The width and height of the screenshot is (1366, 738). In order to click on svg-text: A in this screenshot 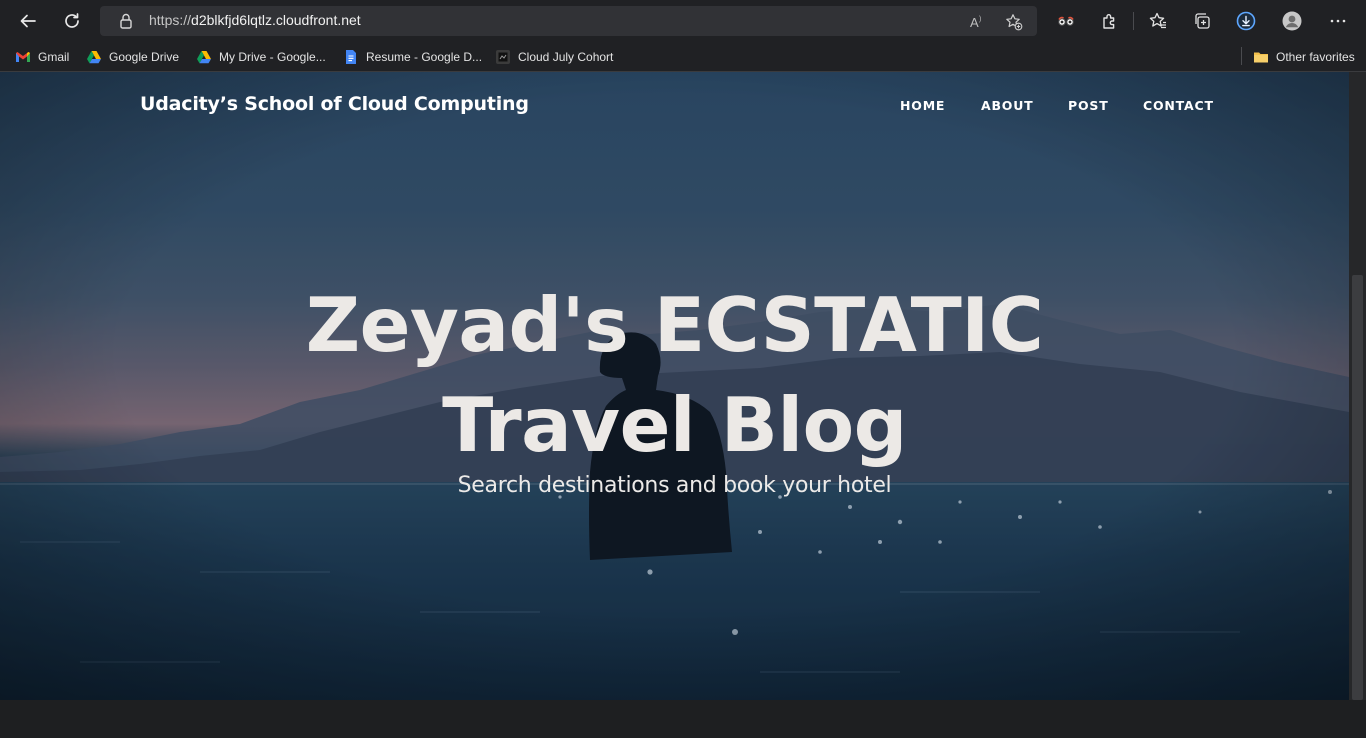, I will do `click(974, 22)`.